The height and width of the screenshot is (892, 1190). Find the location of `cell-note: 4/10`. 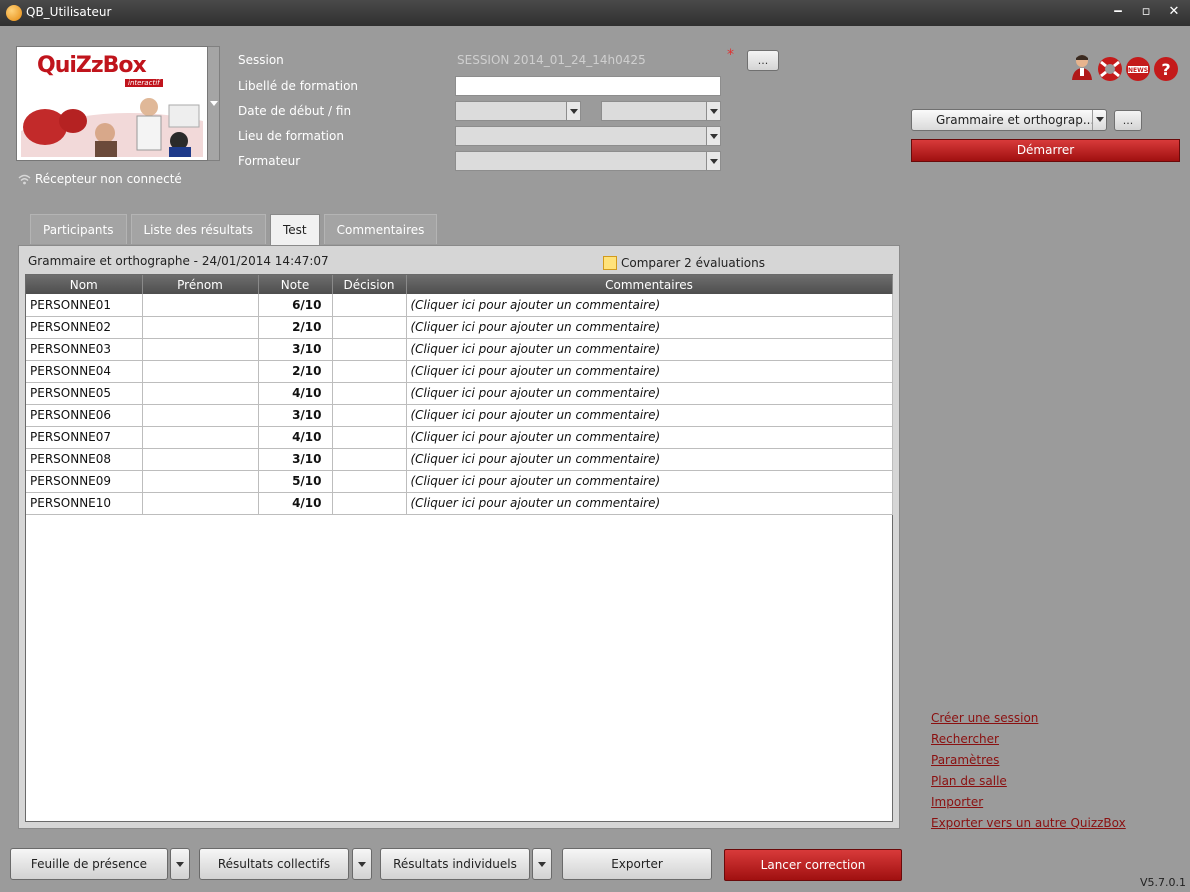

cell-note: 4/10 is located at coordinates (295, 437).